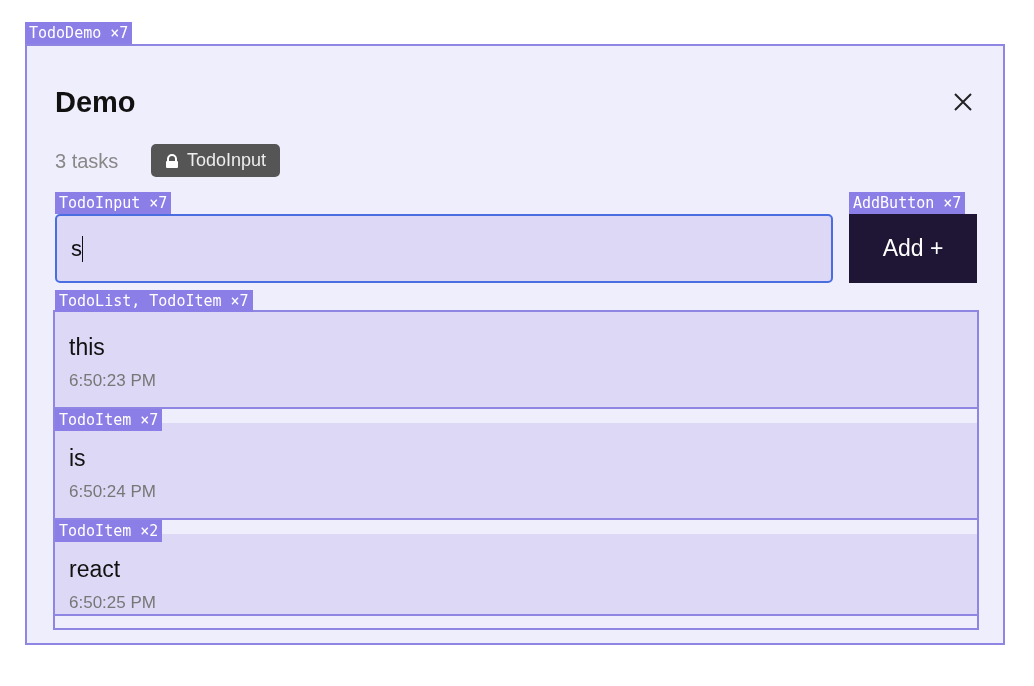 Image resolution: width=1034 pixels, height=686 pixels. Describe the element at coordinates (87, 161) in the screenshot. I see `task-count: 3 tasks` at that location.